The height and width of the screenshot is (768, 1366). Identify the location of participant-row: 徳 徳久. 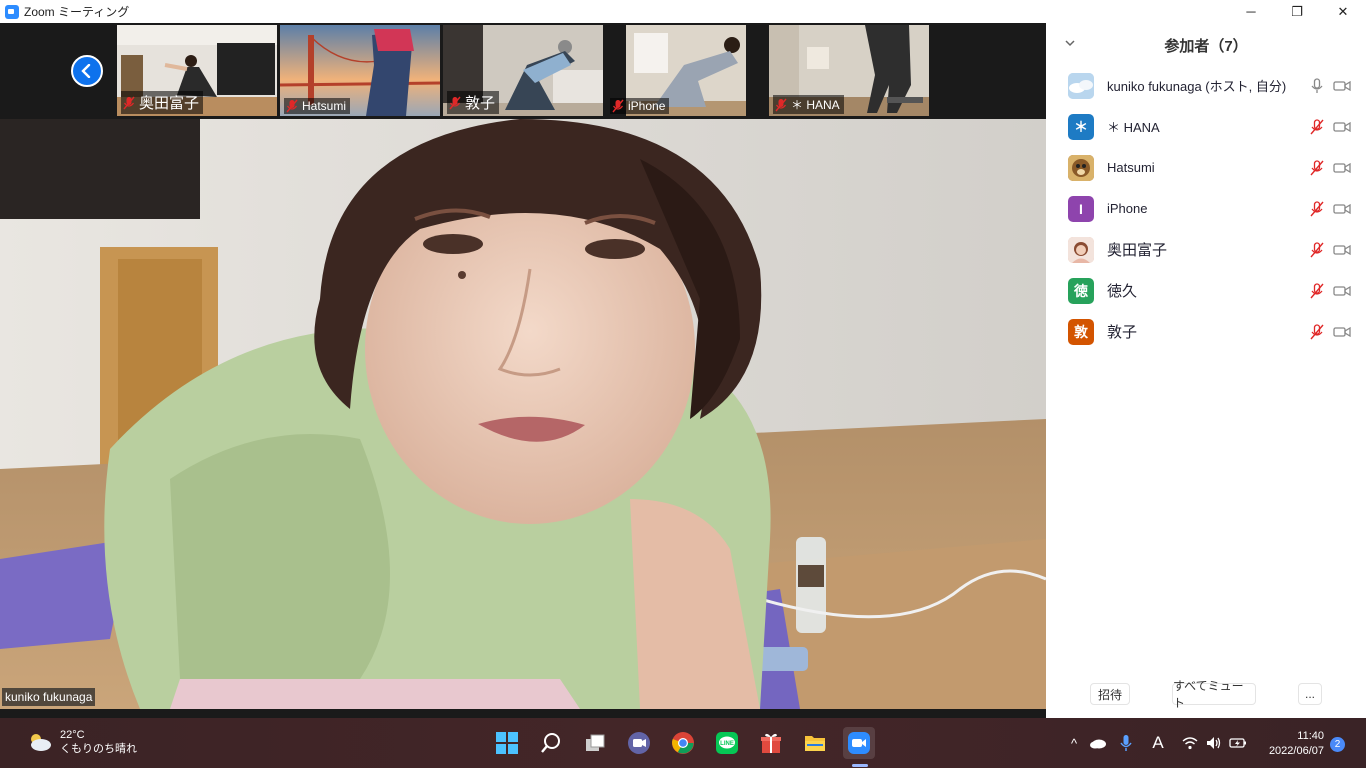
(1206, 290).